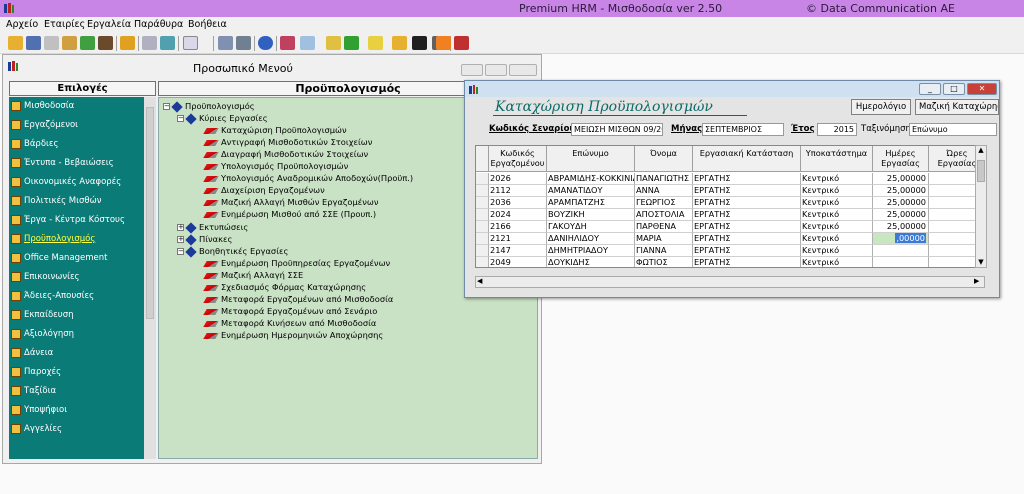  I want to click on lightning-icon, so click(127, 43).